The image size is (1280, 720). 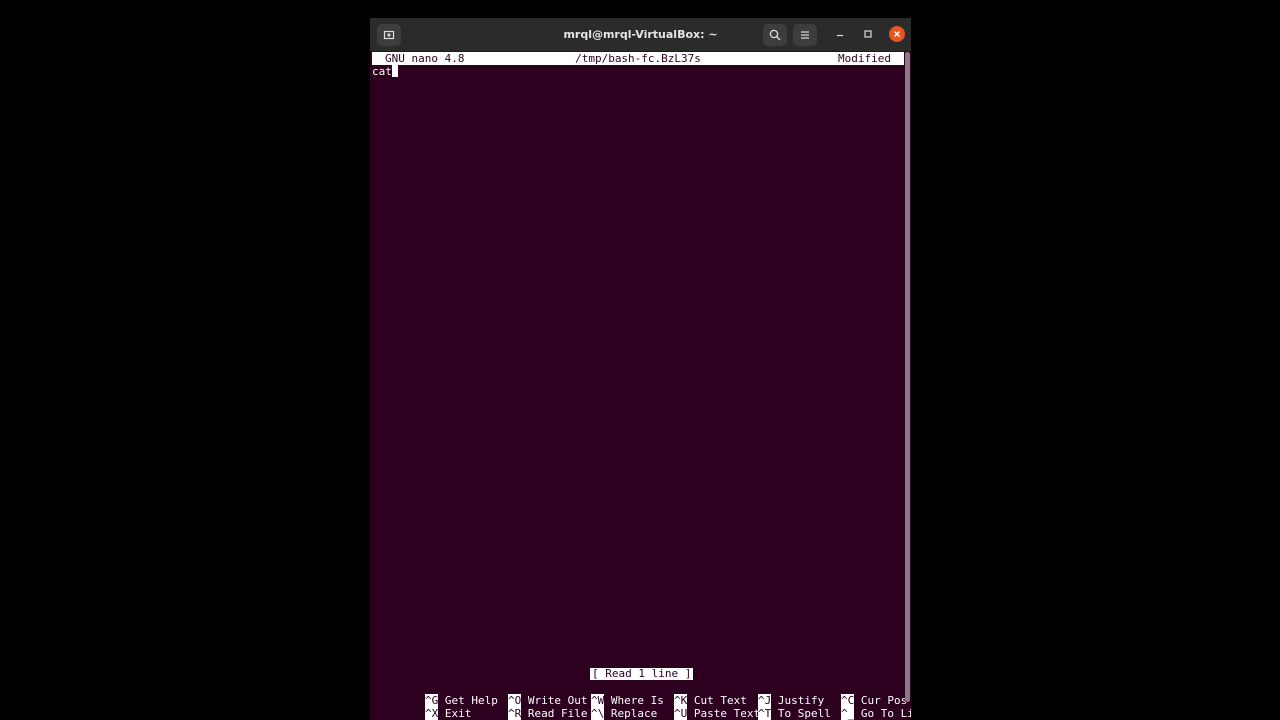 What do you see at coordinates (431, 713) in the screenshot?
I see `shortcut-key: ^X` at bounding box center [431, 713].